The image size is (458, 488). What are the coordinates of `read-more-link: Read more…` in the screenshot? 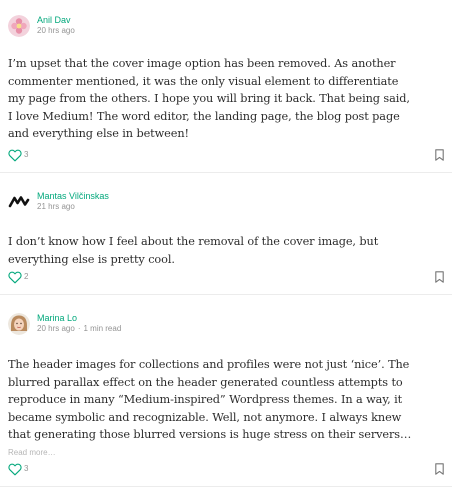 It's located at (225, 452).